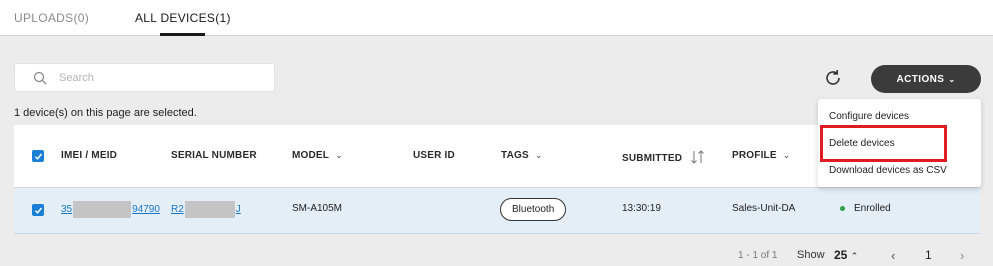 This screenshot has width=993, height=266. What do you see at coordinates (515, 155) in the screenshot?
I see `header-tags-label: TAGS` at bounding box center [515, 155].